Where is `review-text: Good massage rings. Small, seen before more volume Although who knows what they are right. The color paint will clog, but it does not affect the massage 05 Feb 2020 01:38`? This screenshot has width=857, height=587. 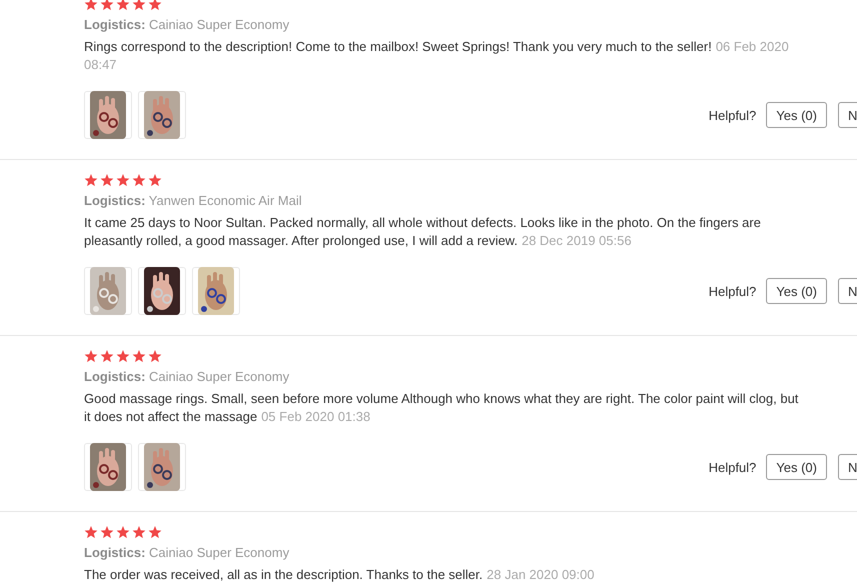 review-text: Good massage rings. Small, seen before more volume Although who knows what they are right. The color paint will clog, but it does not affect the massage 05 Feb 2020 01:38 is located at coordinates (441, 408).